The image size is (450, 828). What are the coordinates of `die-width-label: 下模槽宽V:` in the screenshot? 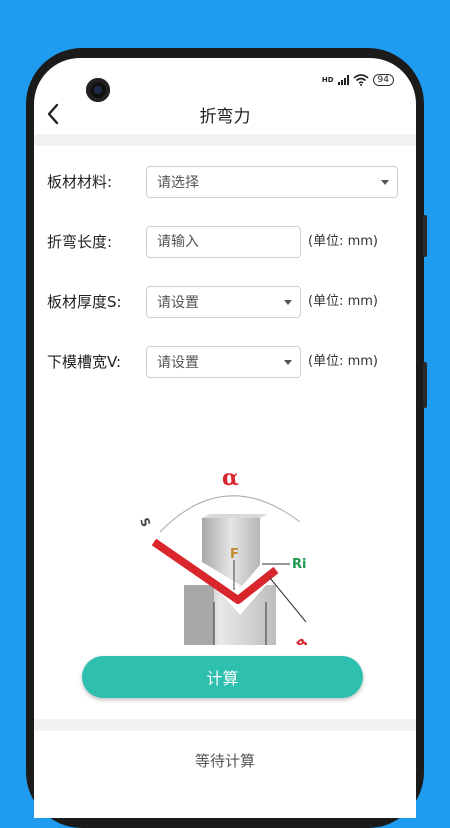 It's located at (84, 362).